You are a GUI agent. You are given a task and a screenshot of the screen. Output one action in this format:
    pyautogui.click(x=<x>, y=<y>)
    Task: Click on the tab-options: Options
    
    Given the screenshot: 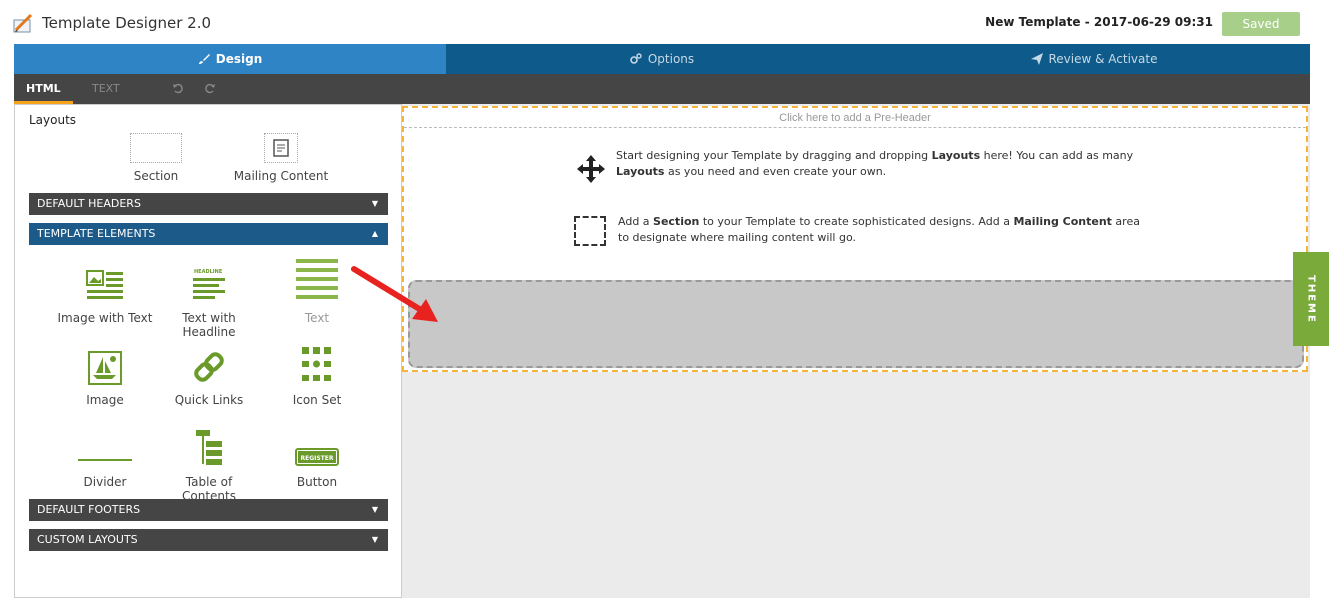 What is the action you would take?
    pyautogui.click(x=662, y=59)
    